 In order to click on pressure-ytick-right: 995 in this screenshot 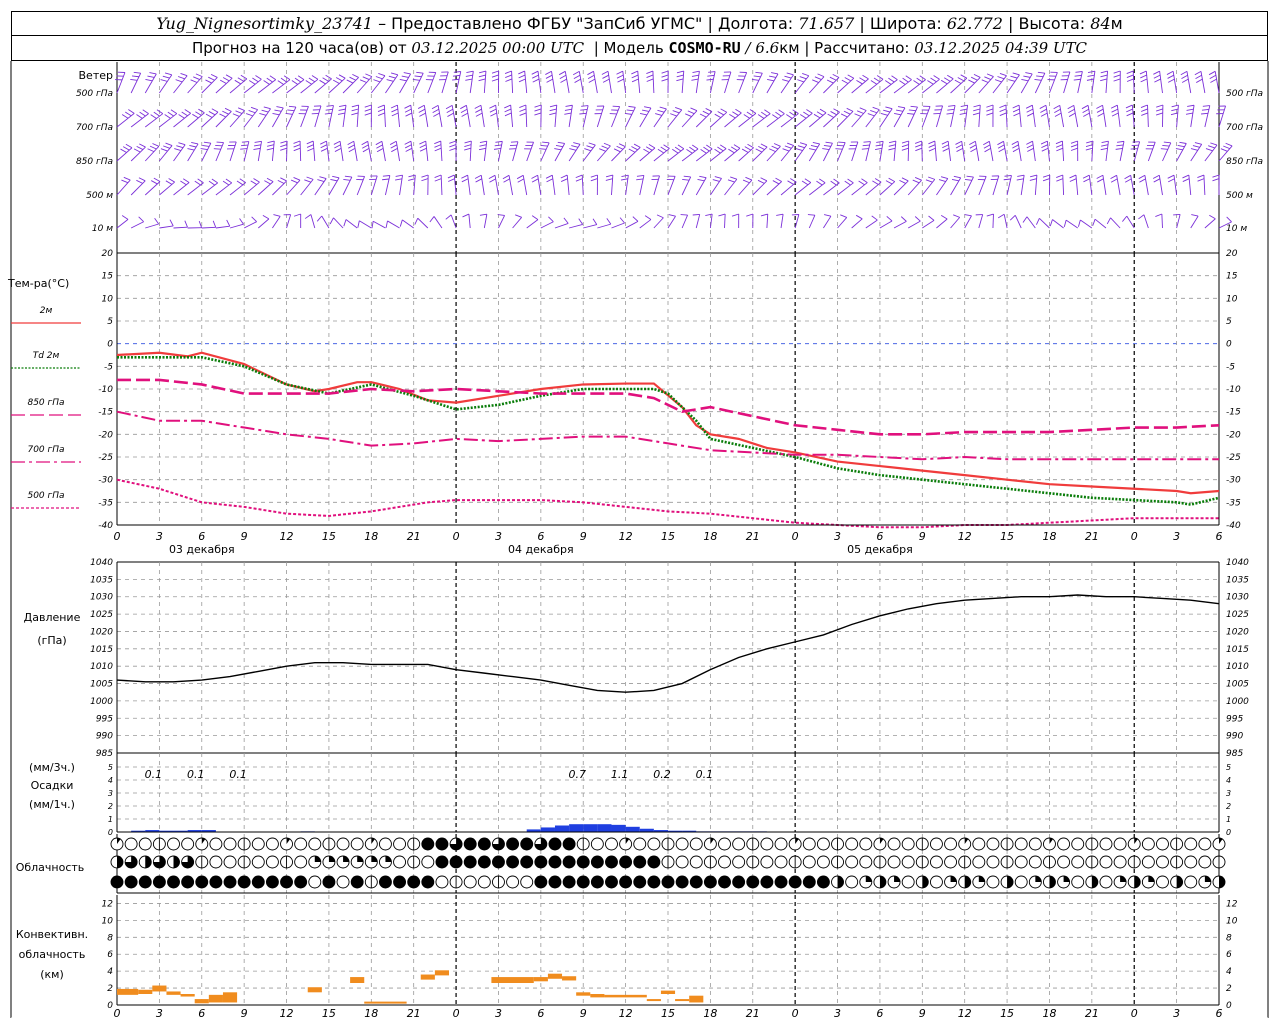, I will do `click(1234, 719)`.